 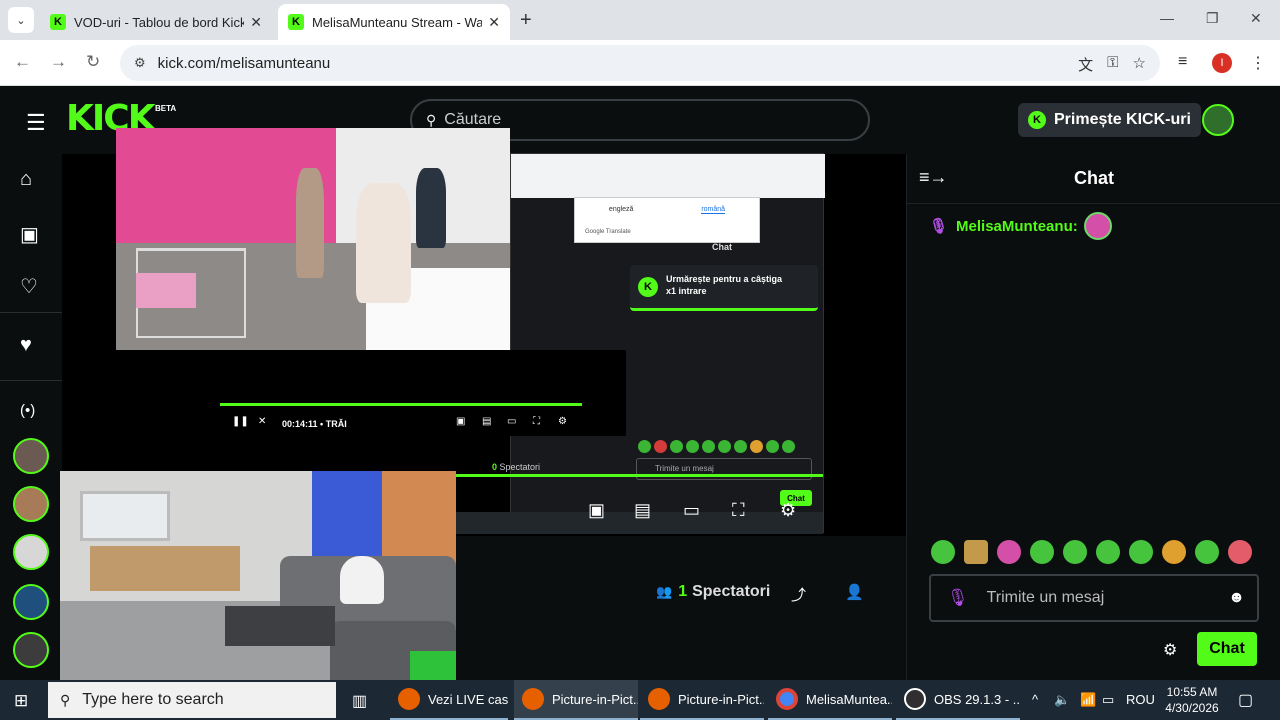 What do you see at coordinates (1256, 18) in the screenshot?
I see `close-window-icon: ✕` at bounding box center [1256, 18].